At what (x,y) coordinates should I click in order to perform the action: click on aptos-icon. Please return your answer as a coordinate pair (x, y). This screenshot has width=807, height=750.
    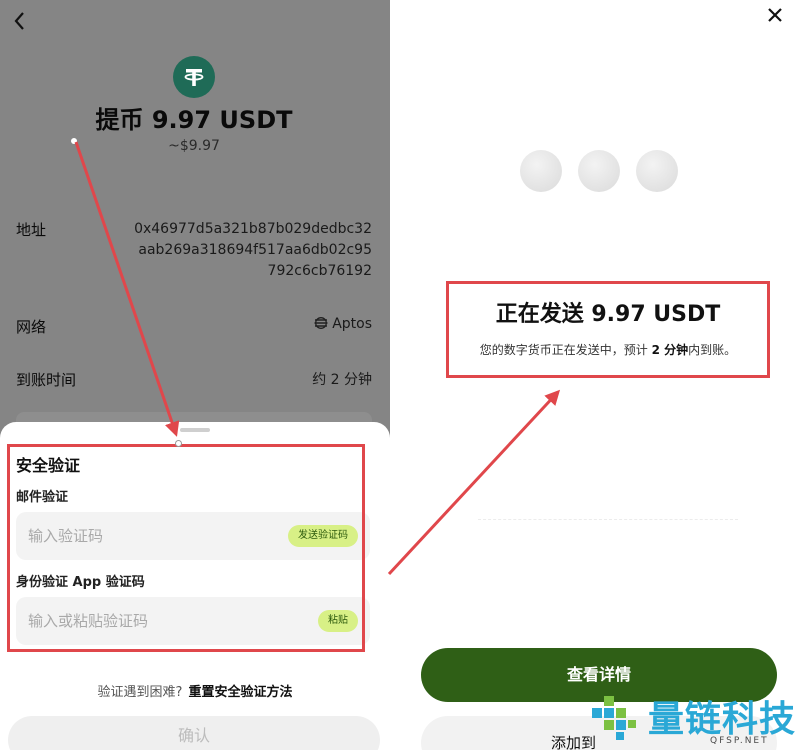
    Looking at the image, I should click on (321, 323).